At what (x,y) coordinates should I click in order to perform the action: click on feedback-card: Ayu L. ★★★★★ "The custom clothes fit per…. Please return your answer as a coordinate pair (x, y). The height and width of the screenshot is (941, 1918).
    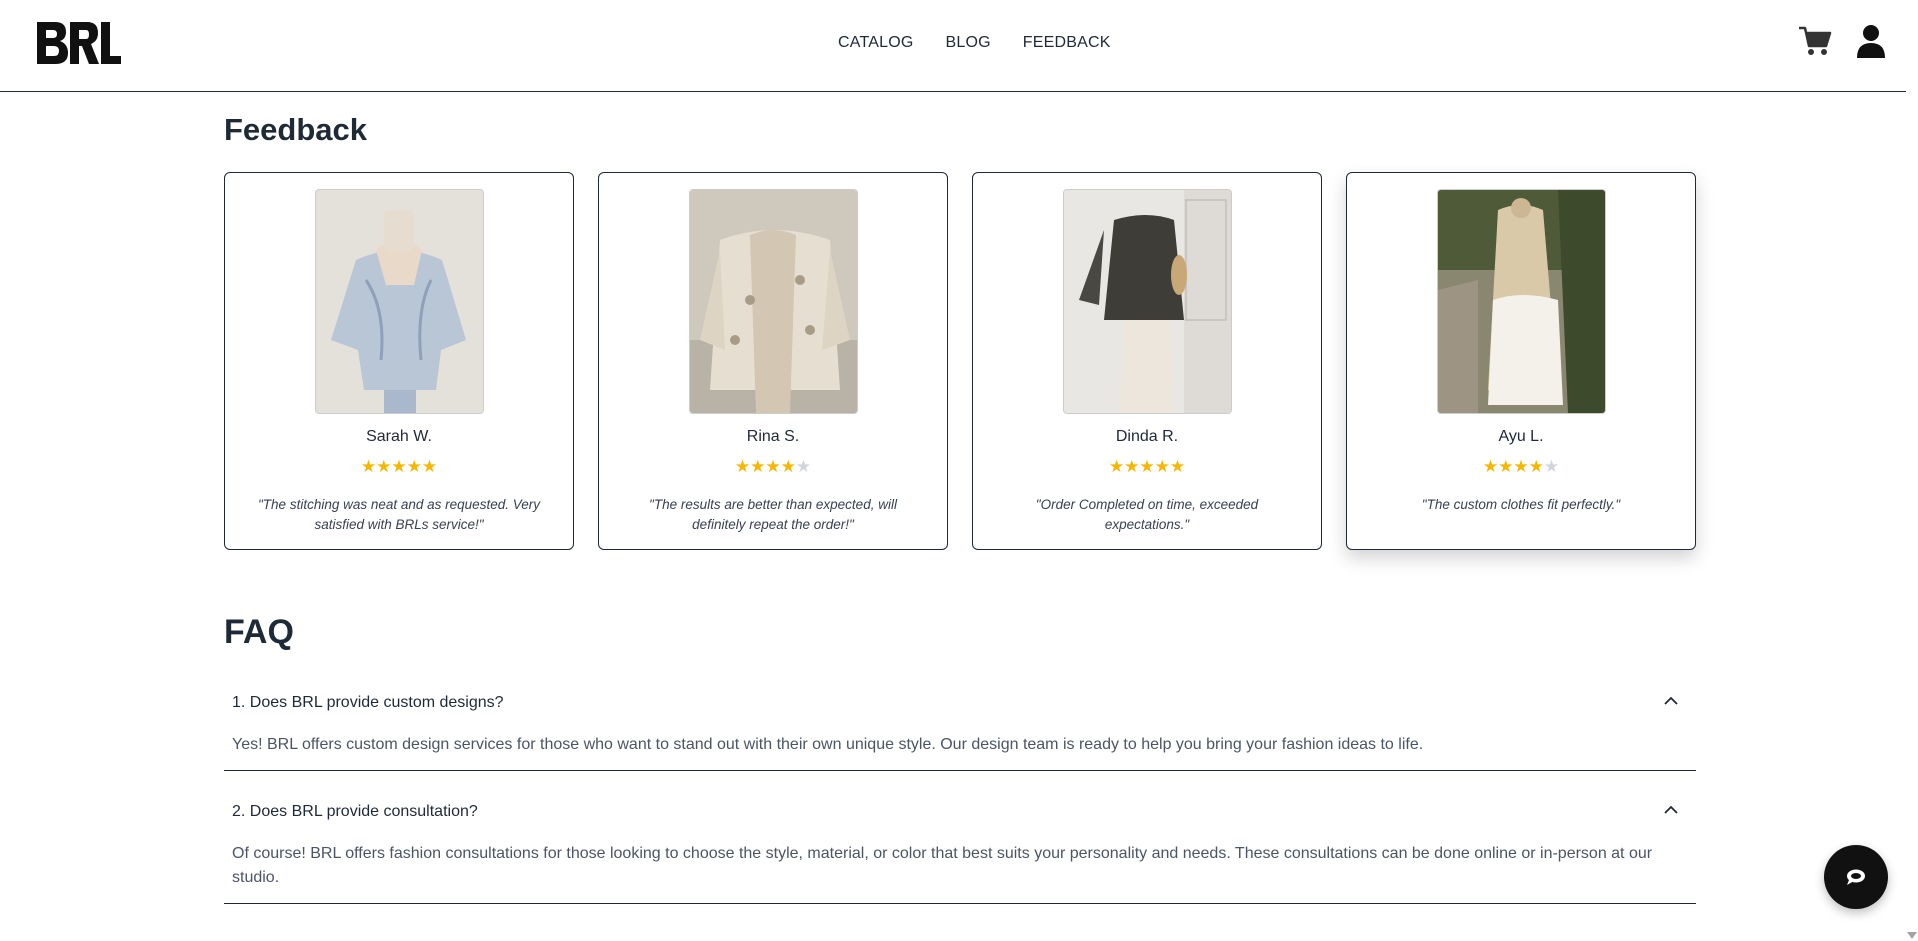
    Looking at the image, I should click on (1521, 361).